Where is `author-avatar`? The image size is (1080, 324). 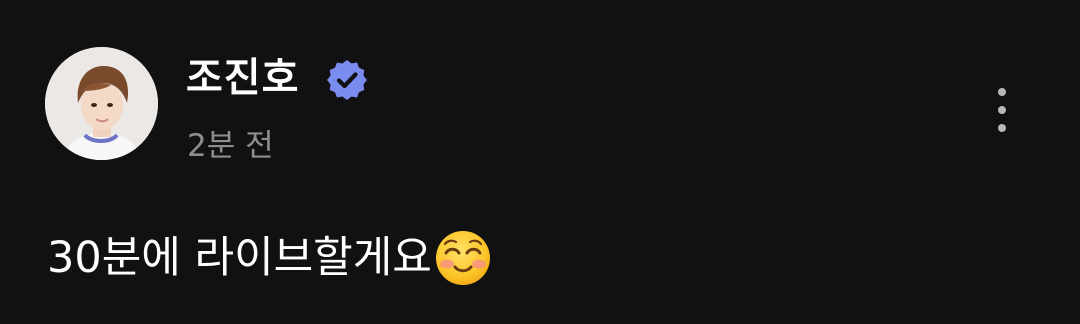
author-avatar is located at coordinates (101, 103).